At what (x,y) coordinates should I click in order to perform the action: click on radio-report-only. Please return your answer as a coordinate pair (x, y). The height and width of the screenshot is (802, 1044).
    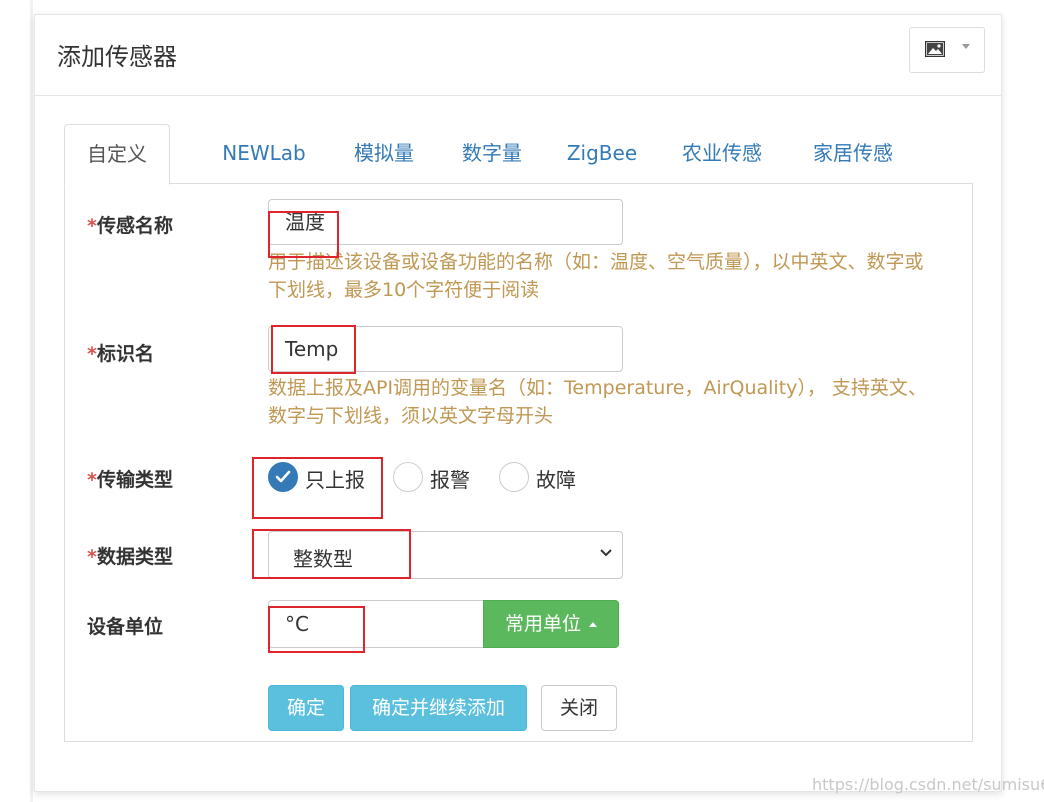
    Looking at the image, I should click on (283, 477).